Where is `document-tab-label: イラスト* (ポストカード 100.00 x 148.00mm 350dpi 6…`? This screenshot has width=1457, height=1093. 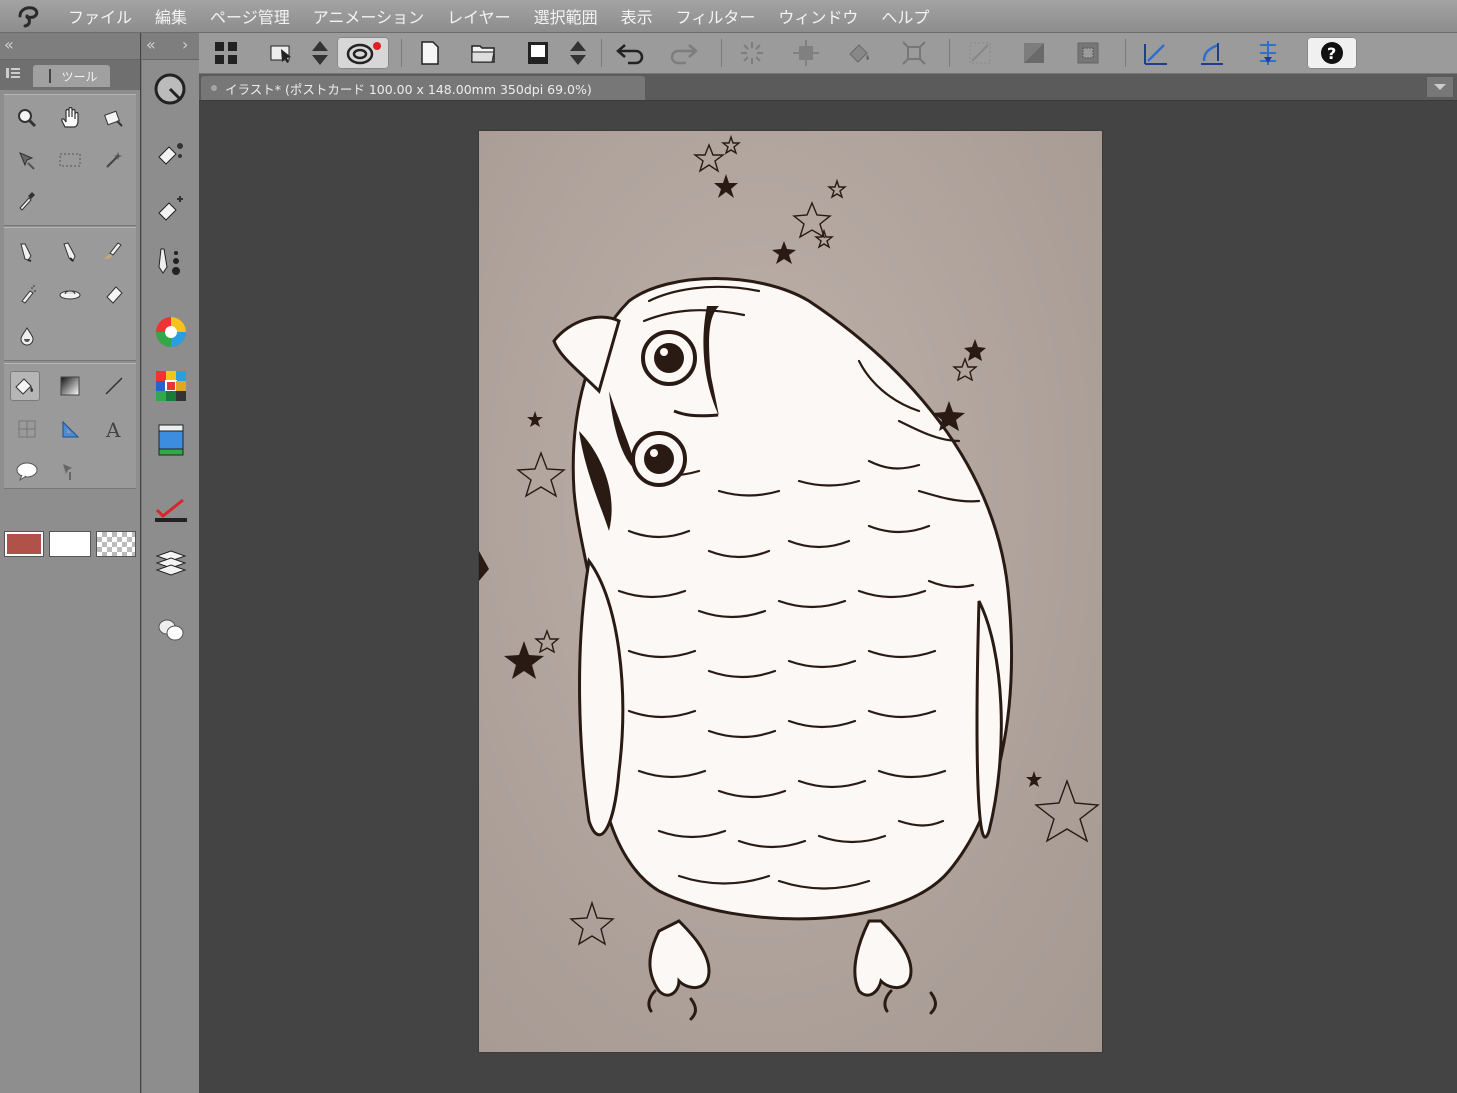 document-tab-label: イラスト* (ポストカード 100.00 x 148.00mm 350dpi 6… is located at coordinates (408, 89).